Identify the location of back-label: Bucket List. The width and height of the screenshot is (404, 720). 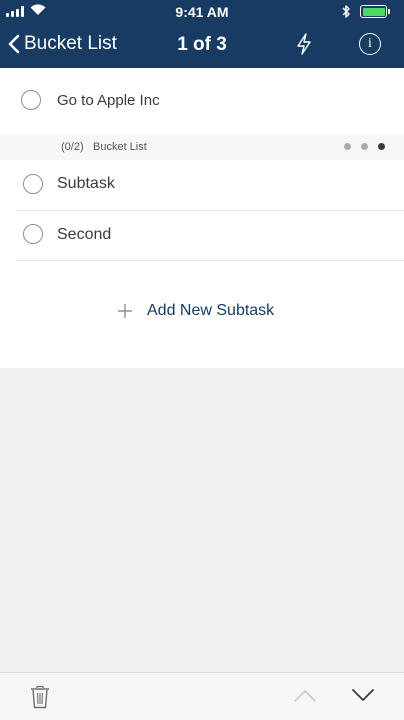
(70, 43).